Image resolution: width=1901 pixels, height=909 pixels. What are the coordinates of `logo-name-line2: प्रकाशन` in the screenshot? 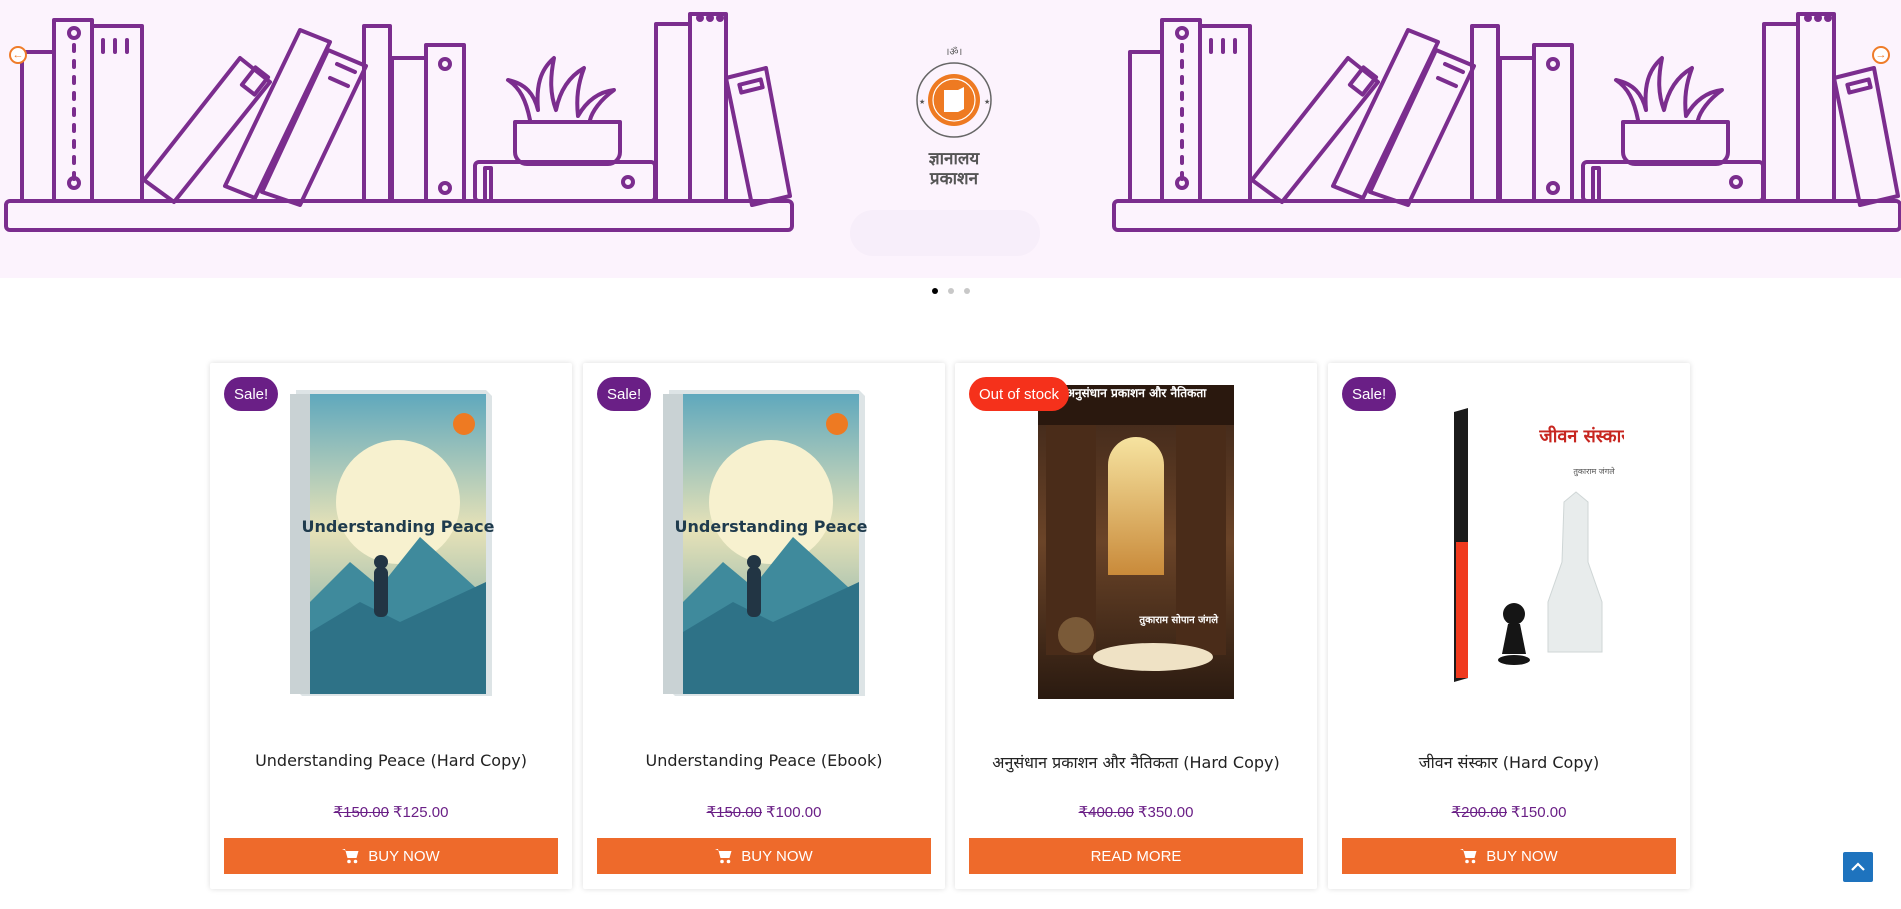 It's located at (954, 179).